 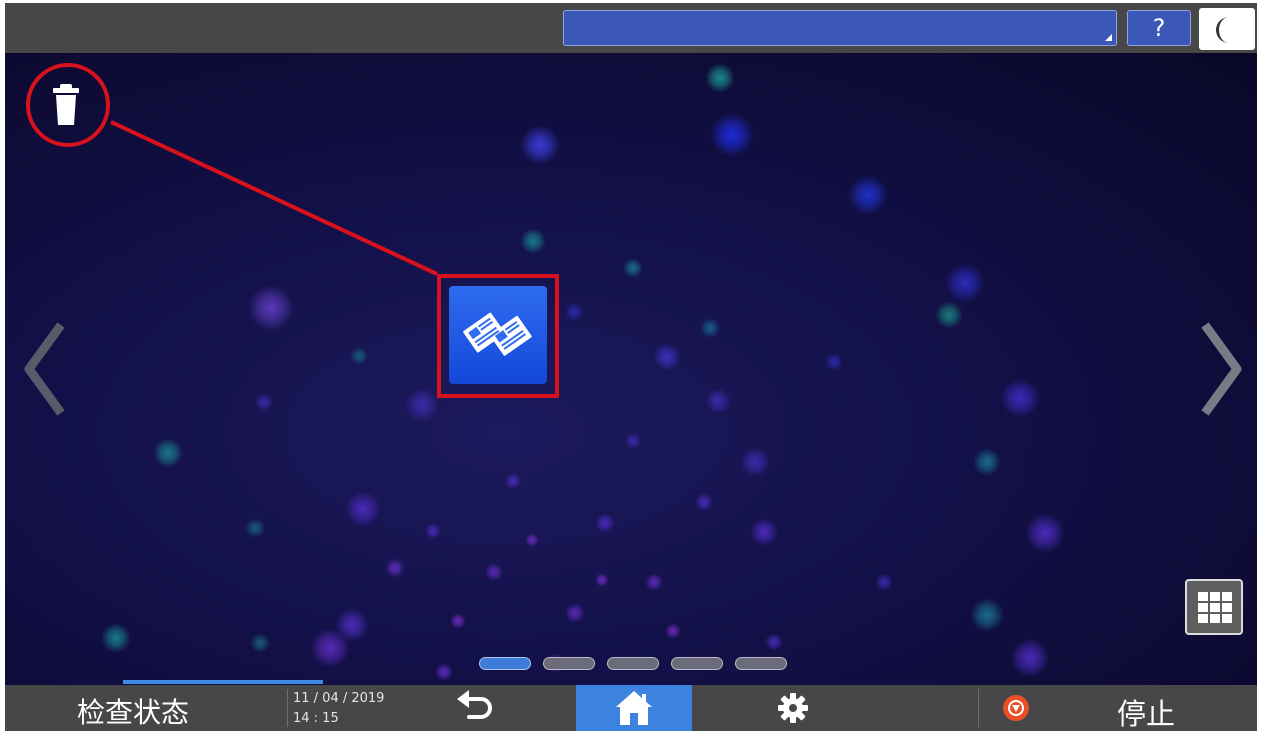 I want to click on delete-icon-target, so click(x=68, y=105).